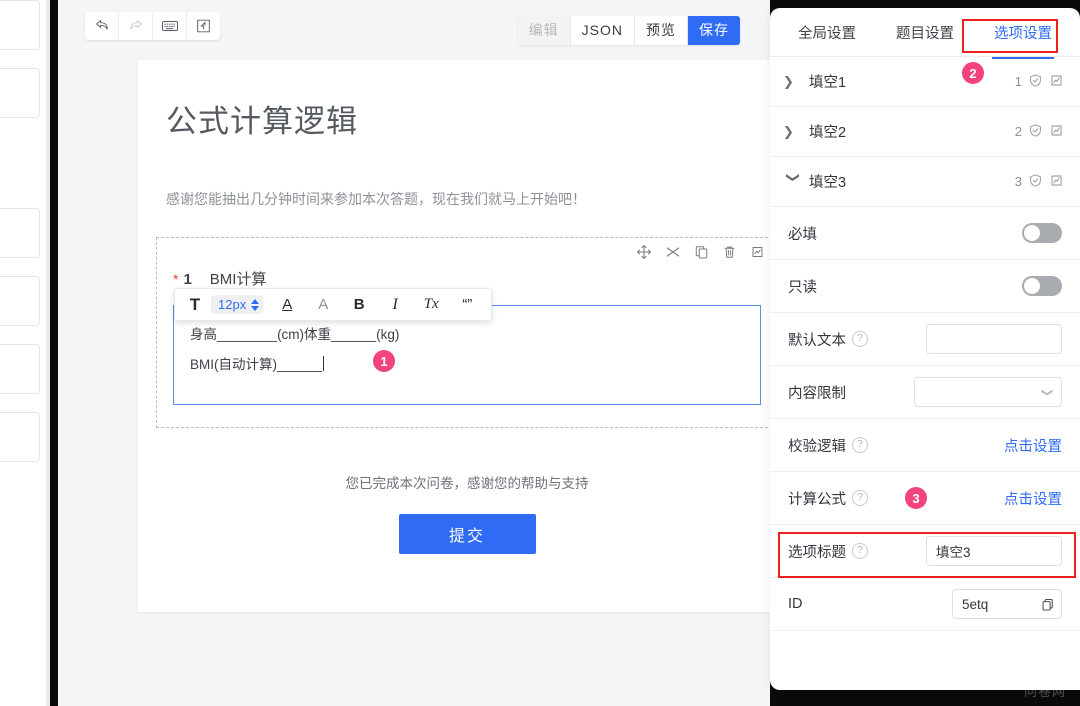  What do you see at coordinates (323, 304) in the screenshot?
I see `highlight-color-icon: A` at bounding box center [323, 304].